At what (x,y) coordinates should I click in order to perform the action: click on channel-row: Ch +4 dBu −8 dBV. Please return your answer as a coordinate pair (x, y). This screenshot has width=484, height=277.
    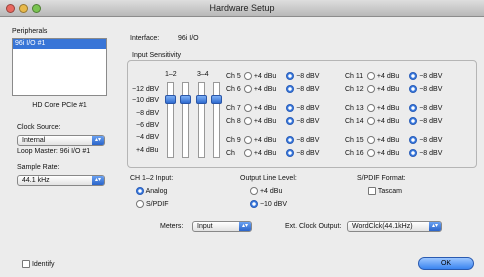
    Looking at the image, I should click on (272, 154).